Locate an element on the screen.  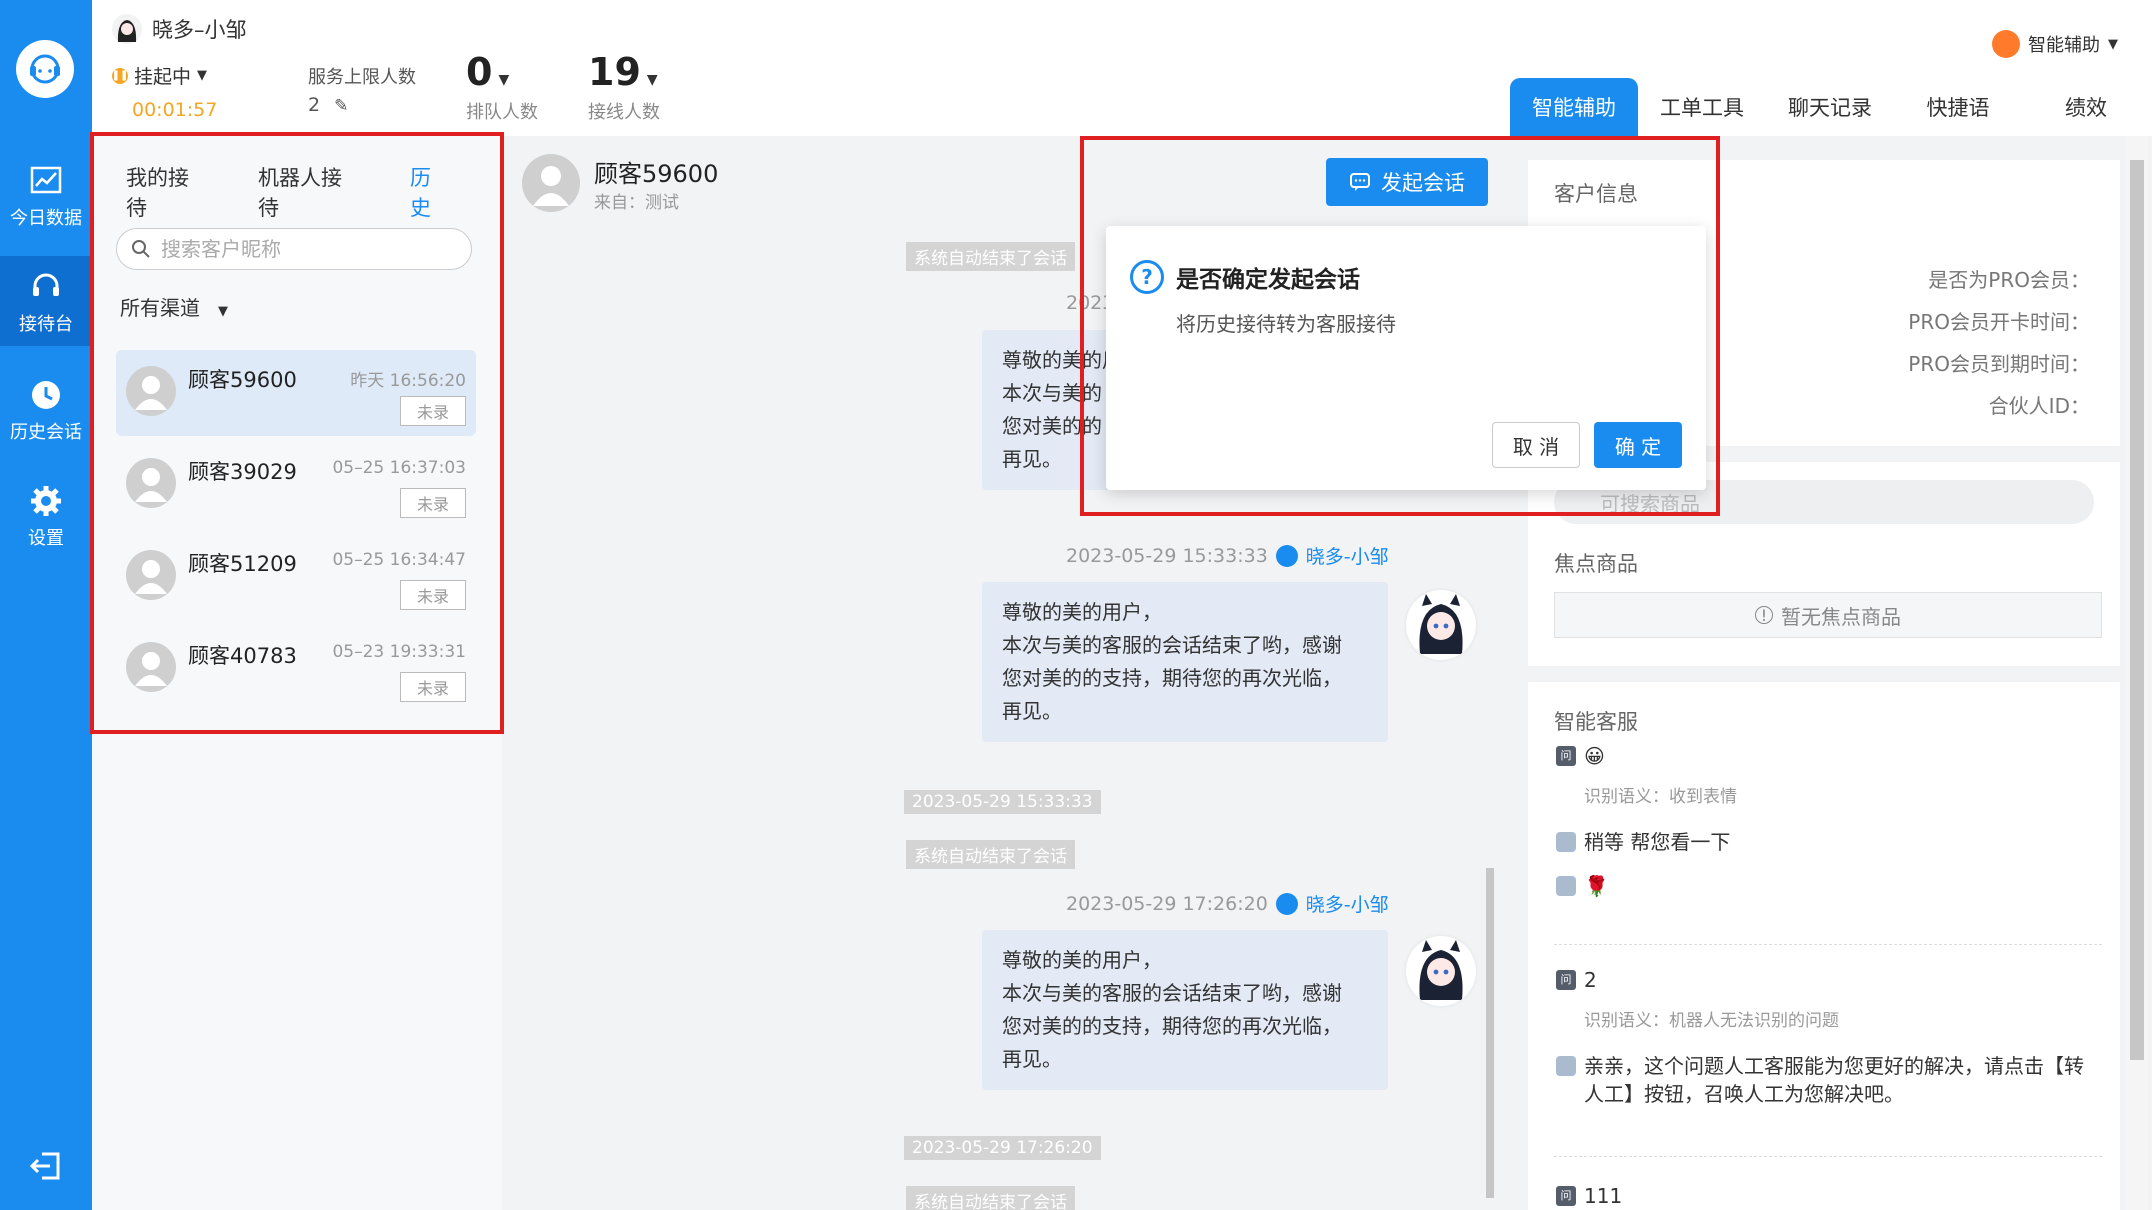
pro-start-field: PRO会员开卡时间： is located at coordinates (1999, 322).